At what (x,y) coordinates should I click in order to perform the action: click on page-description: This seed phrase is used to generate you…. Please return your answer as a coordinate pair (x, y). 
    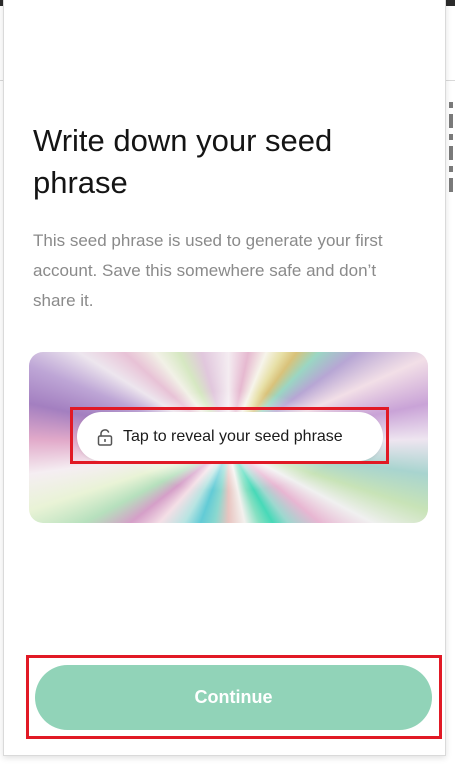
    Looking at the image, I should click on (208, 270).